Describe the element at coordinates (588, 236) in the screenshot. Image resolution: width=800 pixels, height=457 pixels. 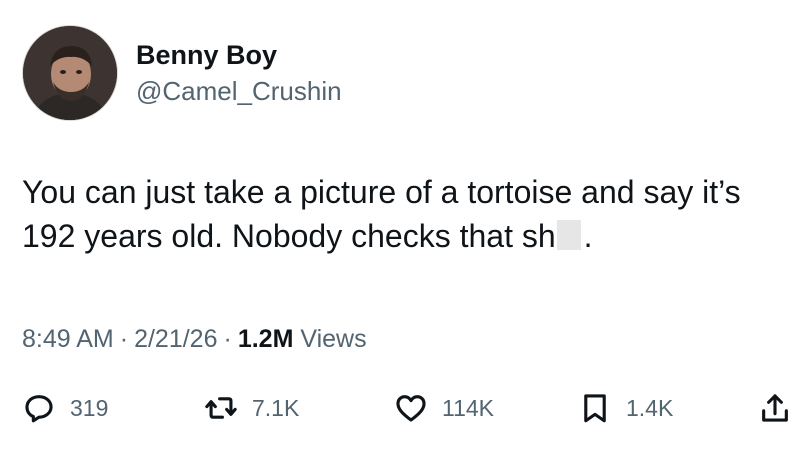
I see `tweet-text-part-2: .` at that location.